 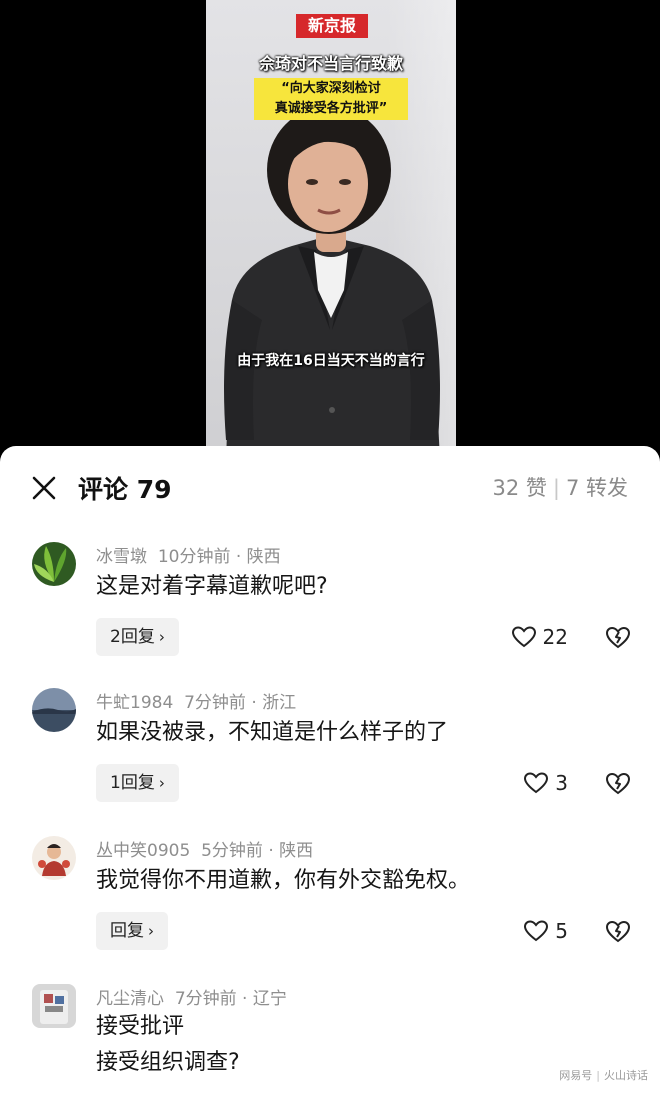 I want to click on comment-location: 浙江, so click(x=279, y=703).